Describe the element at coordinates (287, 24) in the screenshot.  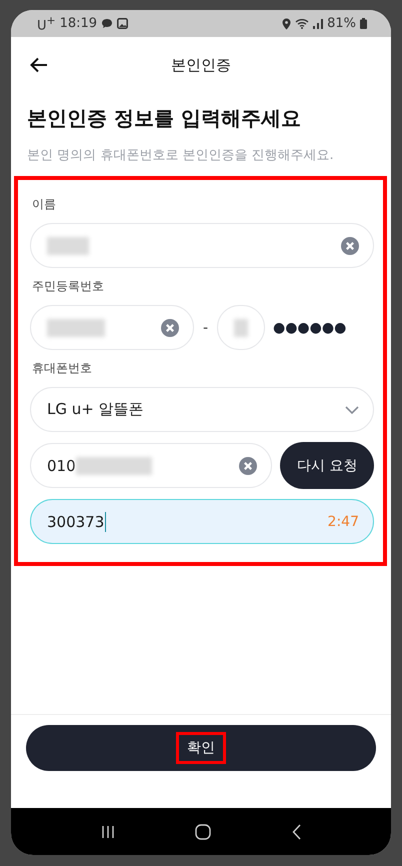
I see `location-icon` at that location.